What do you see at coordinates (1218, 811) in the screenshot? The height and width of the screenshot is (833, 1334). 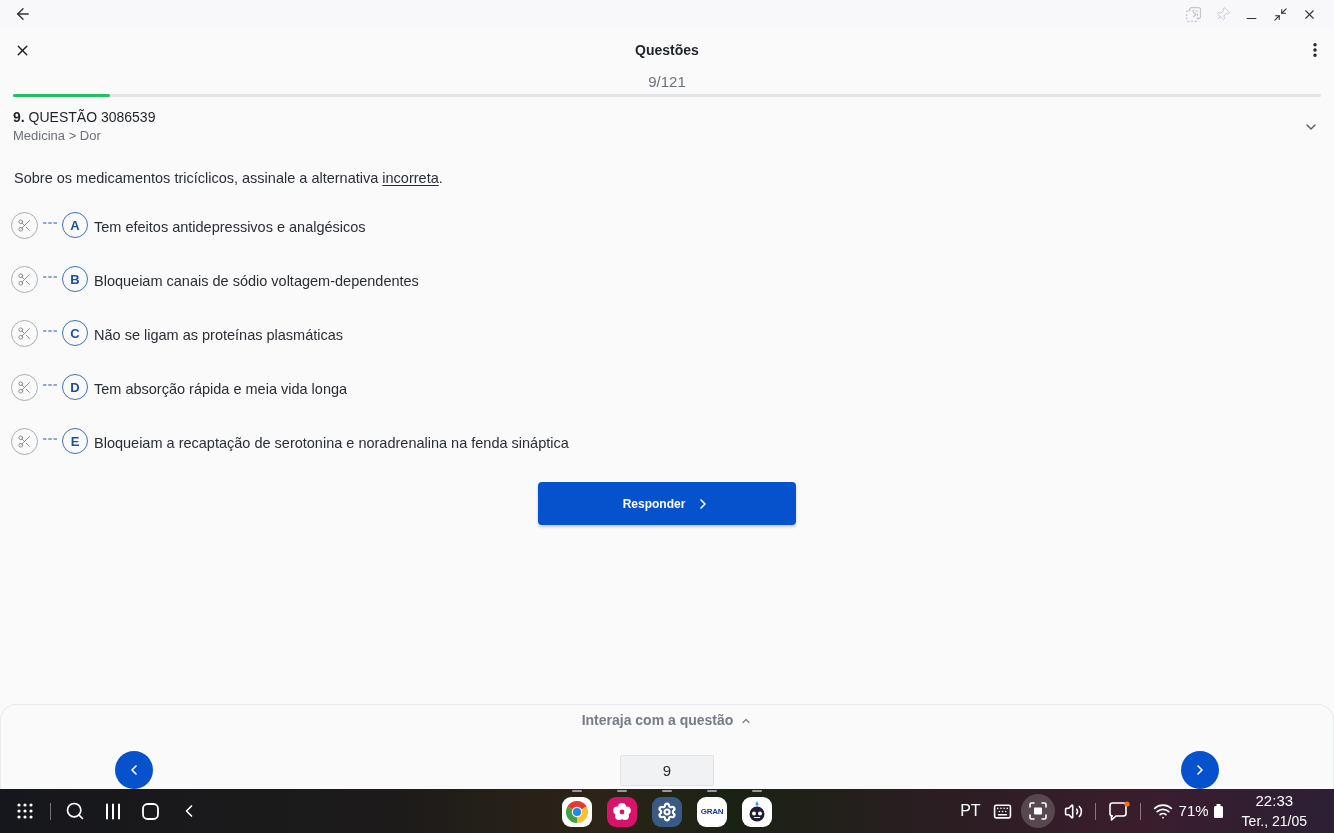 I see `battery-icon` at bounding box center [1218, 811].